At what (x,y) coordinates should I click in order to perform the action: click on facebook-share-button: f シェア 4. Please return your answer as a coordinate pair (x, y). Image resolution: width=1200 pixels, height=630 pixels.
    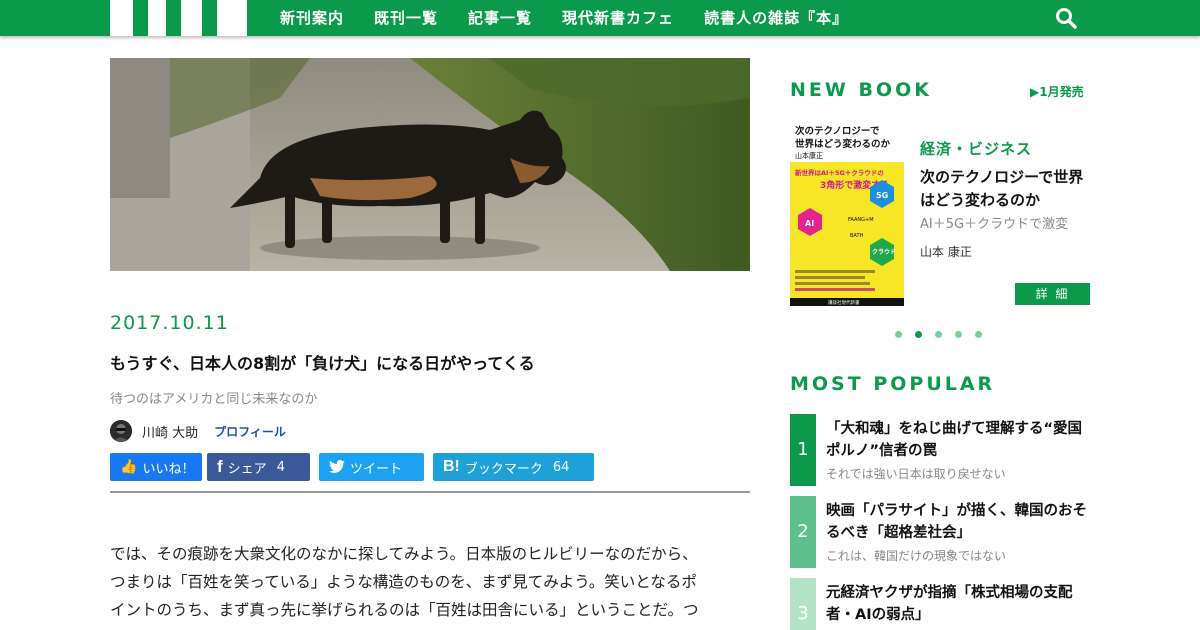
    Looking at the image, I should click on (258, 467).